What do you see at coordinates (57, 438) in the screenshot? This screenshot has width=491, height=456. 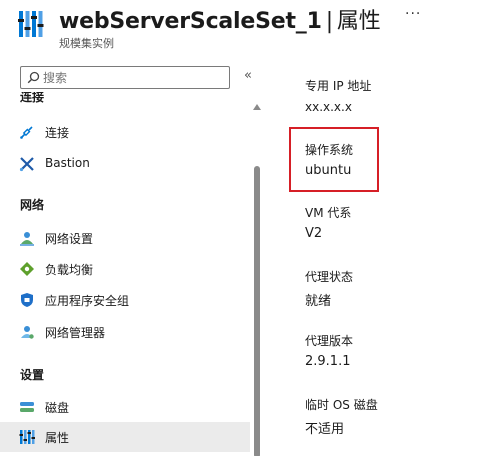 I see `nav-item-label: 属性` at bounding box center [57, 438].